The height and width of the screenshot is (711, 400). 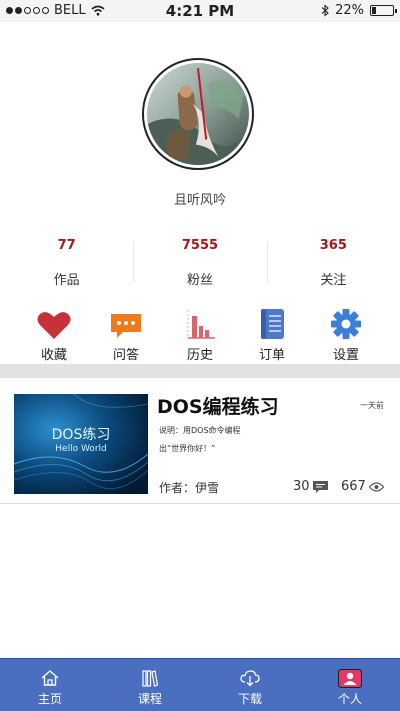 I want to click on menu-item-settings: 设置, so click(x=346, y=335).